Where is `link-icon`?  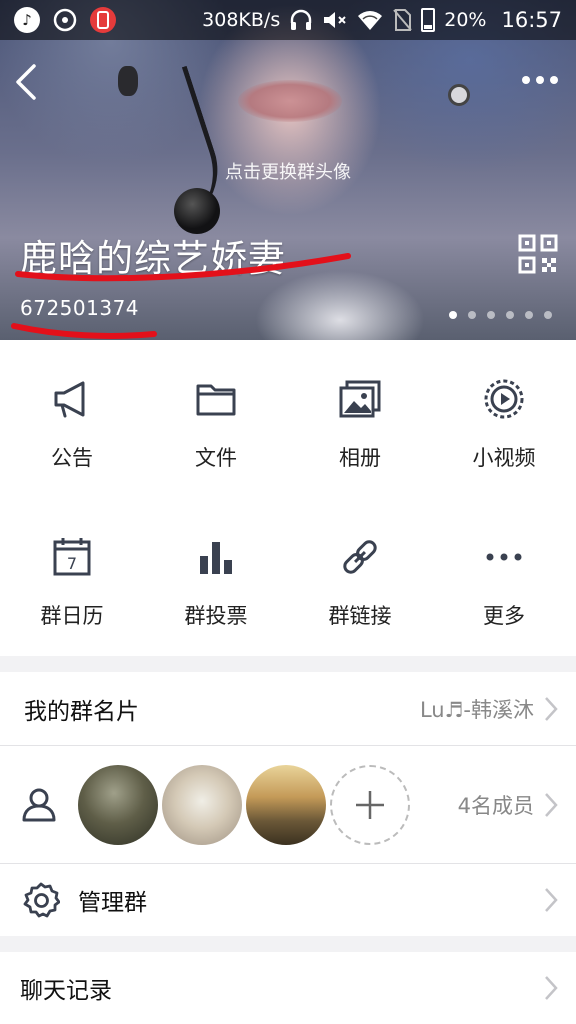
link-icon is located at coordinates (360, 557).